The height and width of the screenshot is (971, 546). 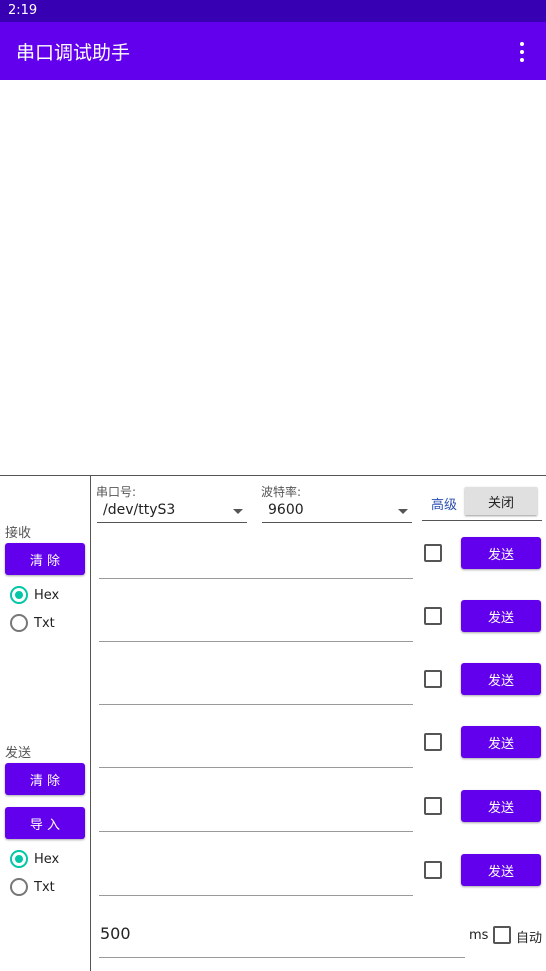 I want to click on status-time: 2:19, so click(x=23, y=10).